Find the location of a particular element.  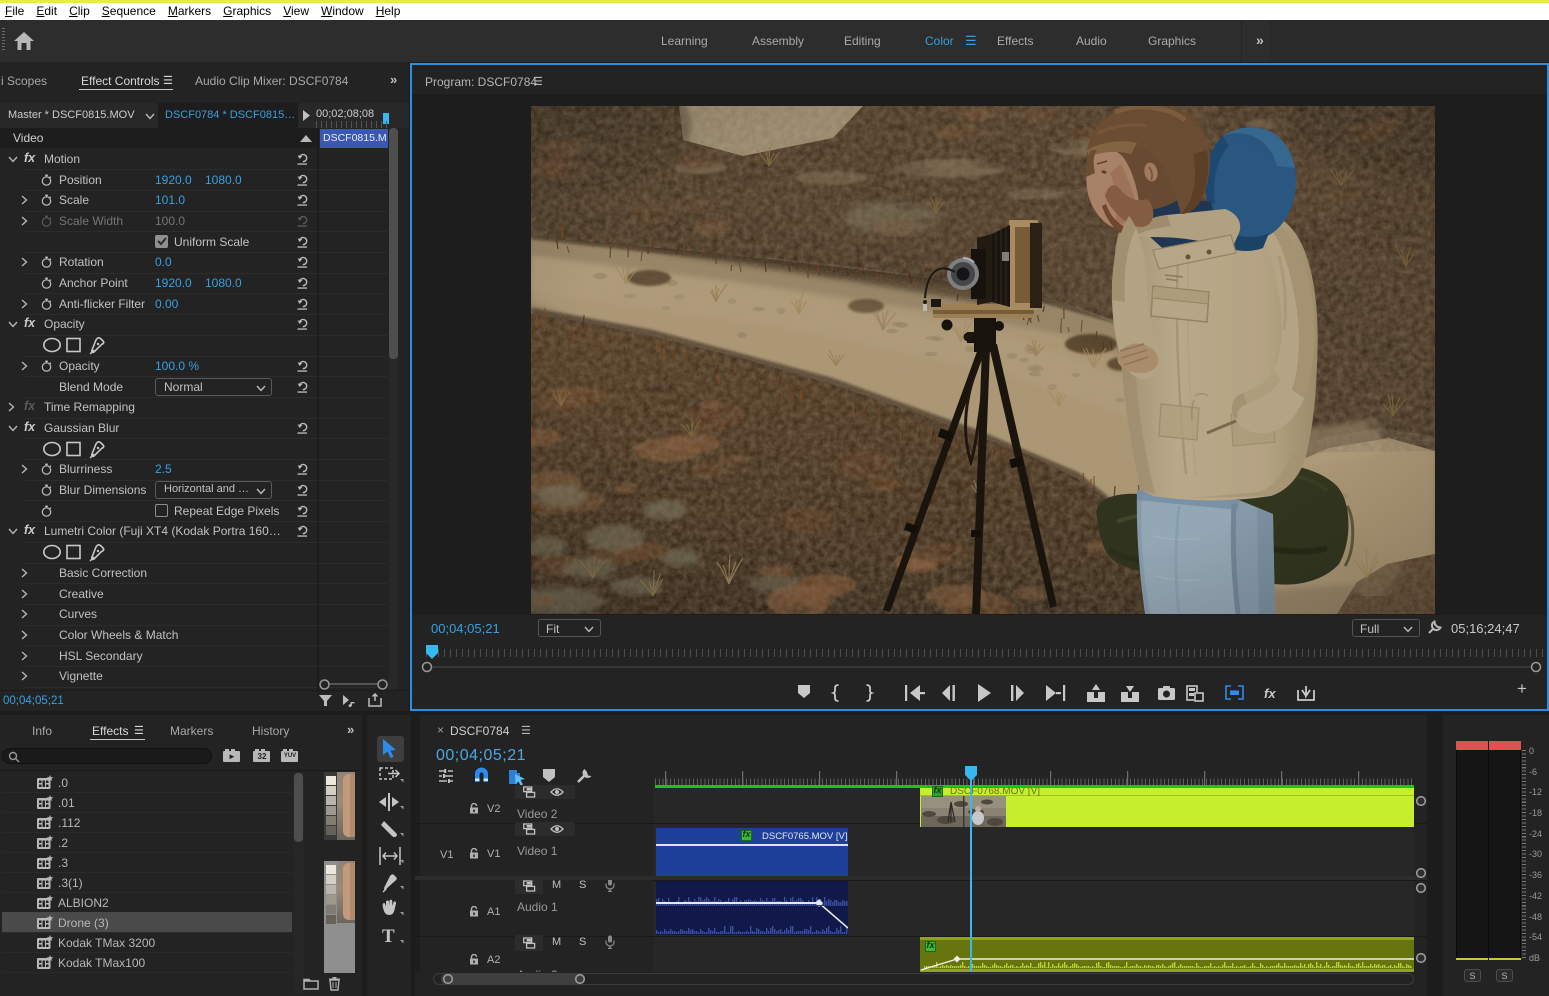

svg-text: T is located at coordinates (388, 936).